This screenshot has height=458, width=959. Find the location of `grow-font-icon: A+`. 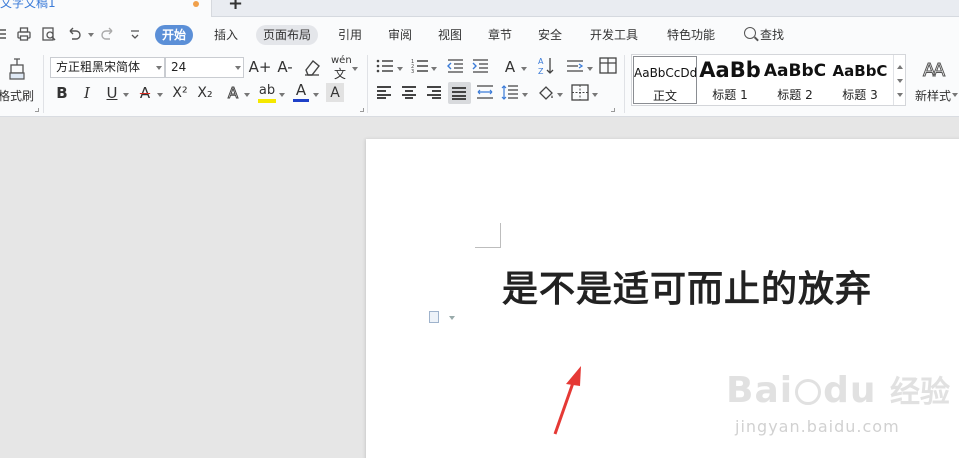

grow-font-icon: A+ is located at coordinates (260, 67).